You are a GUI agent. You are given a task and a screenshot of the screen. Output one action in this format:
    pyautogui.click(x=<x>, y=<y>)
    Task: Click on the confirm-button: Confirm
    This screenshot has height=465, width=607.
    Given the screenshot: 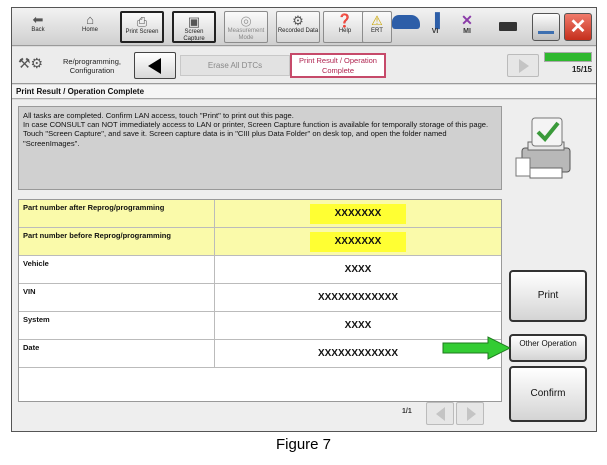 What is the action you would take?
    pyautogui.click(x=548, y=394)
    